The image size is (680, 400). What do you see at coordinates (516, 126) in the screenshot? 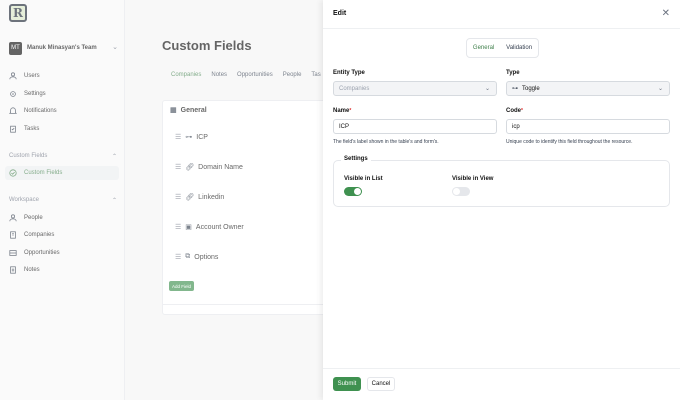
I see `code-value: icp` at bounding box center [516, 126].